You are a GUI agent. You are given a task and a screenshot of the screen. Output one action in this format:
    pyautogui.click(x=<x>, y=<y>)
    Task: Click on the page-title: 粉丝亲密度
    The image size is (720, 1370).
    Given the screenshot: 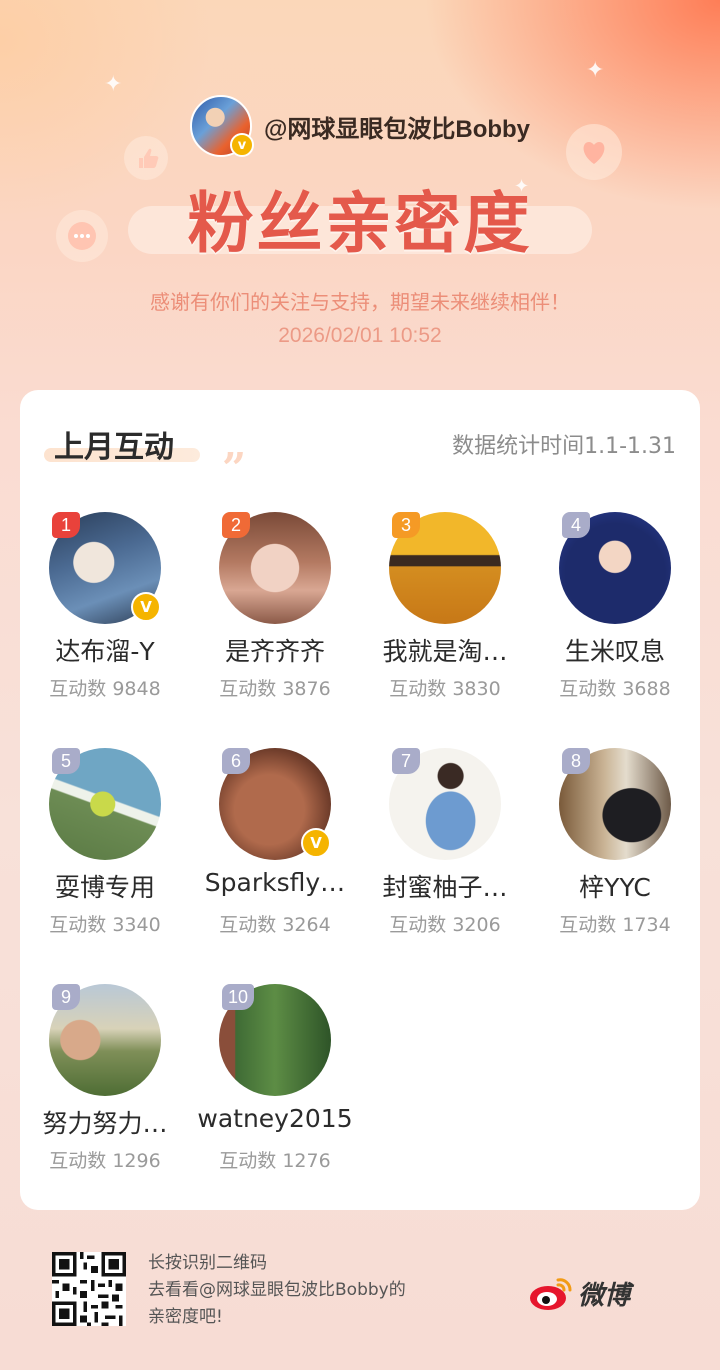 What is the action you would take?
    pyautogui.click(x=360, y=223)
    